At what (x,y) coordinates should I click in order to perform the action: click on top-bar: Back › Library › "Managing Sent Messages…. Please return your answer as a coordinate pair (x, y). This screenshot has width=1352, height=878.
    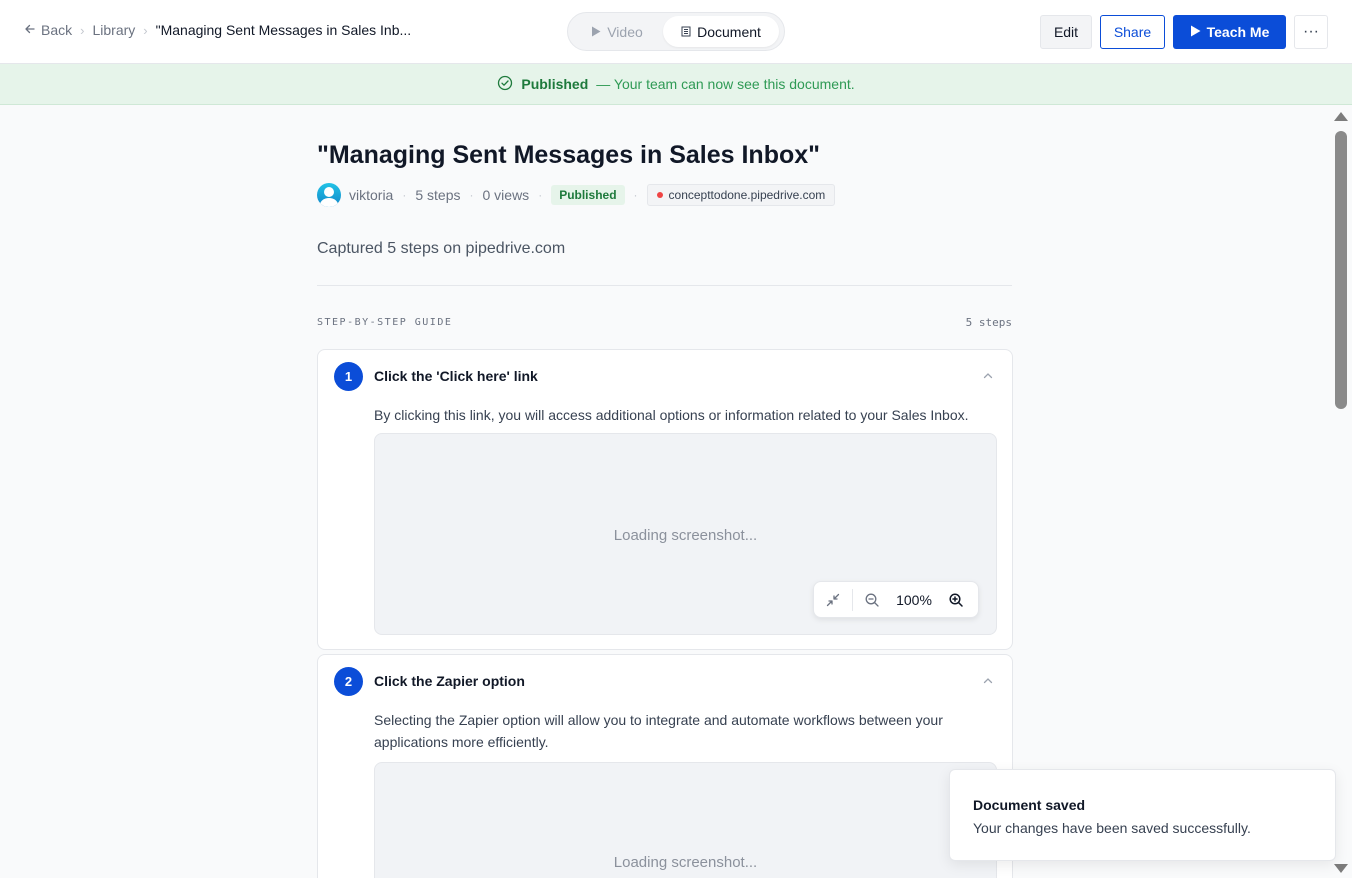
    Looking at the image, I should click on (676, 32).